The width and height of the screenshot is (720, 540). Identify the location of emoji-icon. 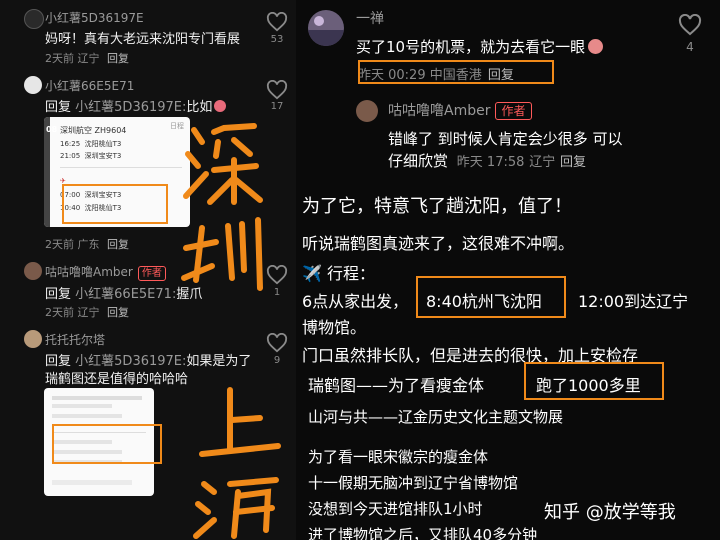
(596, 46).